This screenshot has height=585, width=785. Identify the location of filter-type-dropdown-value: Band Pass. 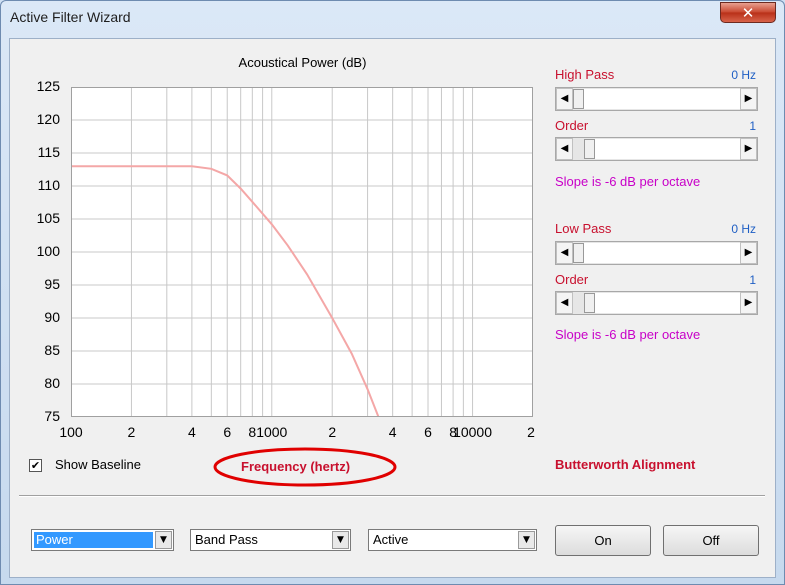
(226, 539).